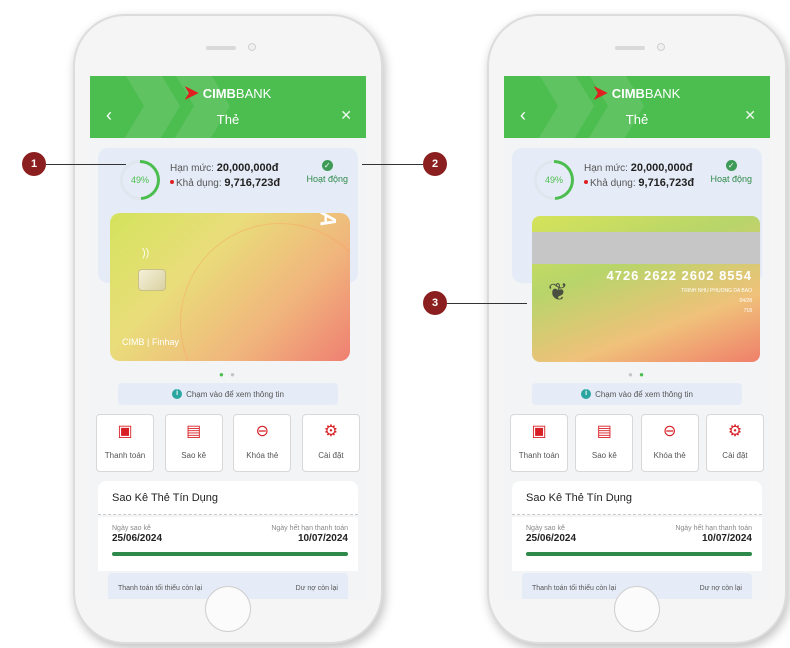 The image size is (790, 648). Describe the element at coordinates (747, 311) in the screenshot. I see `card-cvv: 718` at that location.